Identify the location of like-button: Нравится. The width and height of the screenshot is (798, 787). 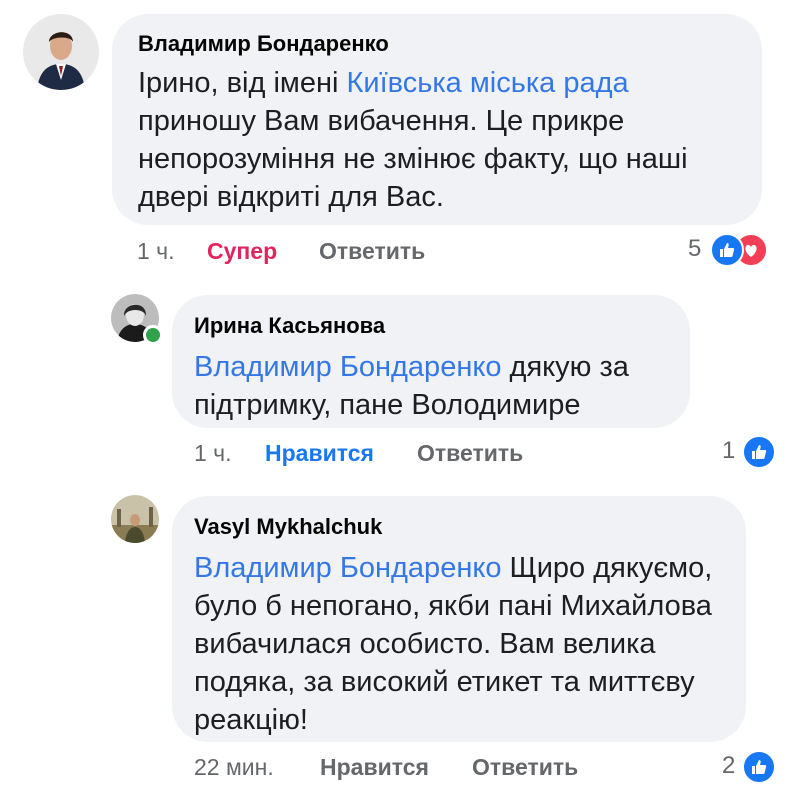
(319, 453).